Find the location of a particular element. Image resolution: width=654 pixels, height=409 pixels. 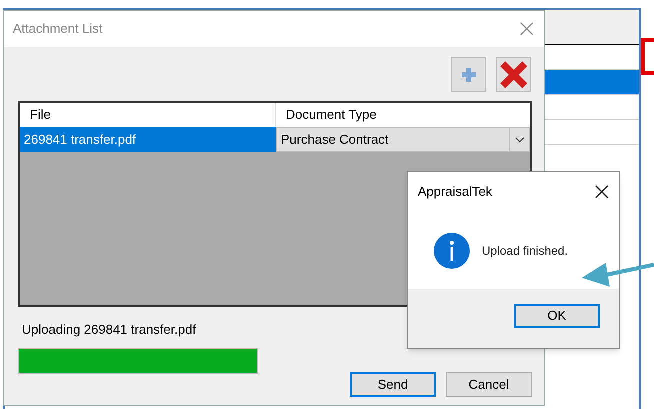

delete-button is located at coordinates (513, 74).